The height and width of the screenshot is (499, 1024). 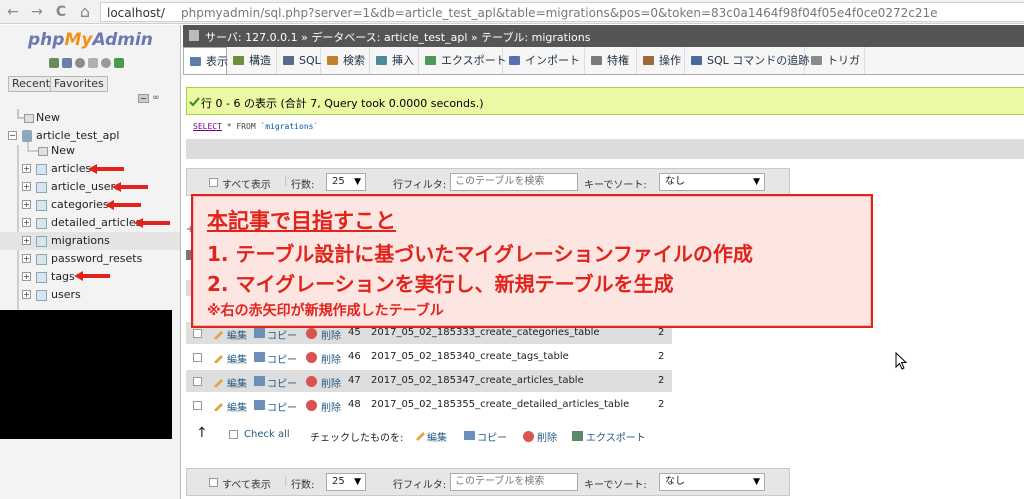 I want to click on check-all-checkbox, so click(x=233, y=434).